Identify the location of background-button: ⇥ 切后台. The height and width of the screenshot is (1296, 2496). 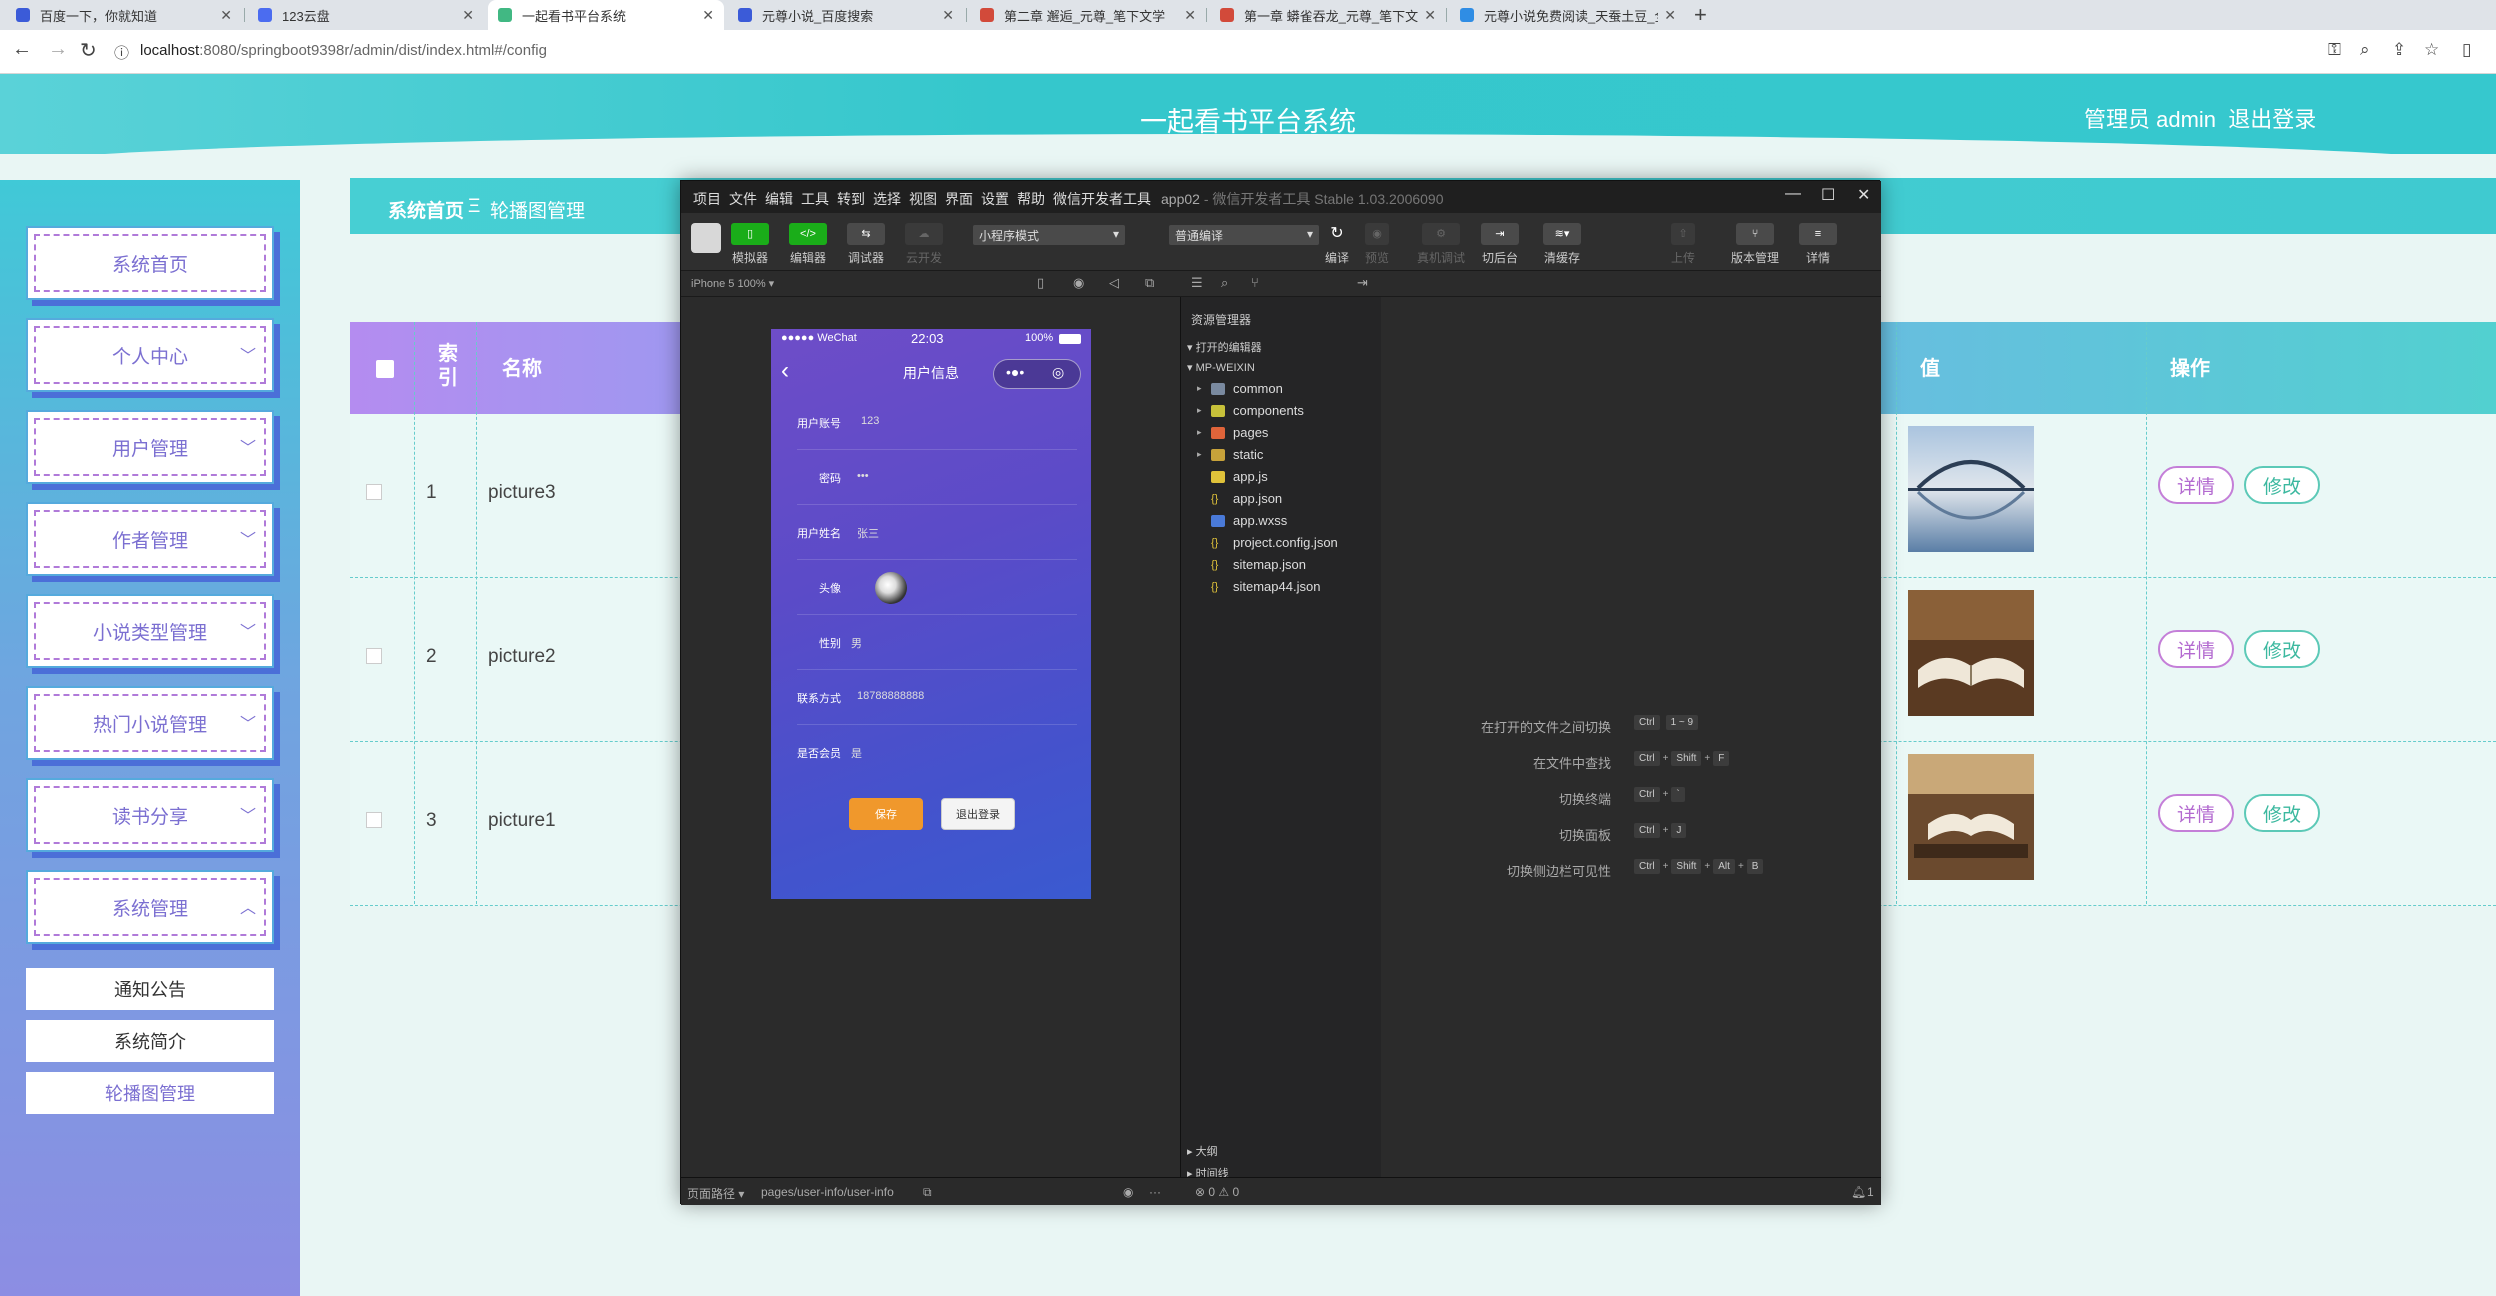
(1500, 244).